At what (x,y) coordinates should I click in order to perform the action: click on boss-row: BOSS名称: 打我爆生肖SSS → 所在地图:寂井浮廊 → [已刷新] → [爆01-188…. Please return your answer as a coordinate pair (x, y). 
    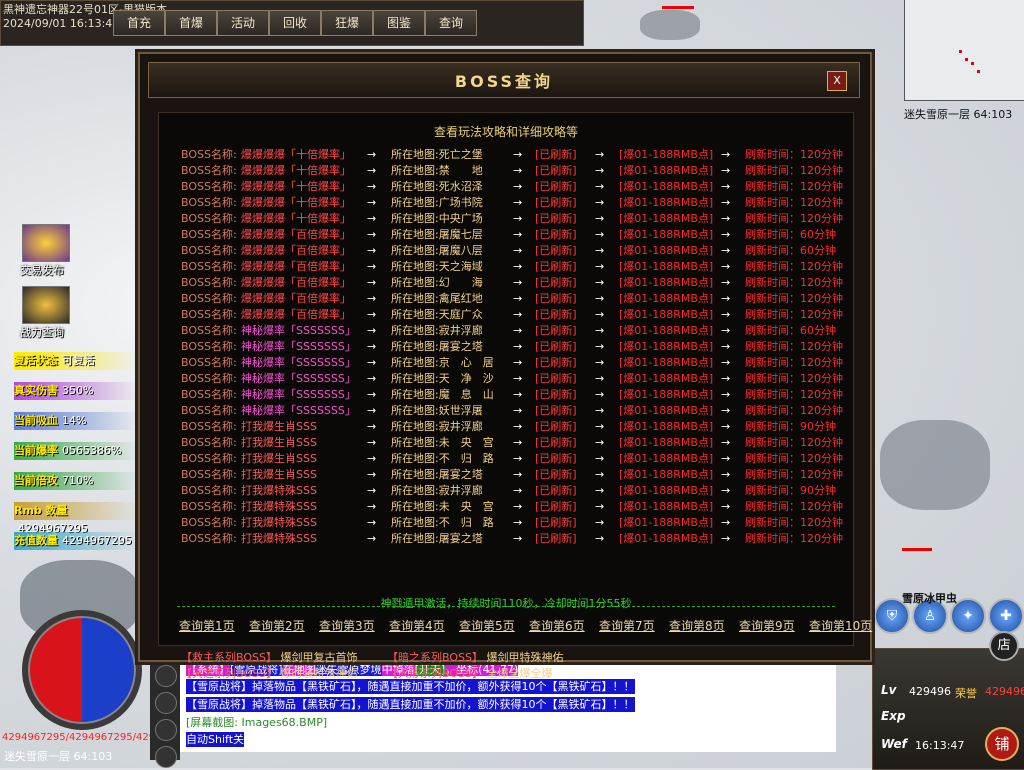
    Looking at the image, I should click on (516, 427).